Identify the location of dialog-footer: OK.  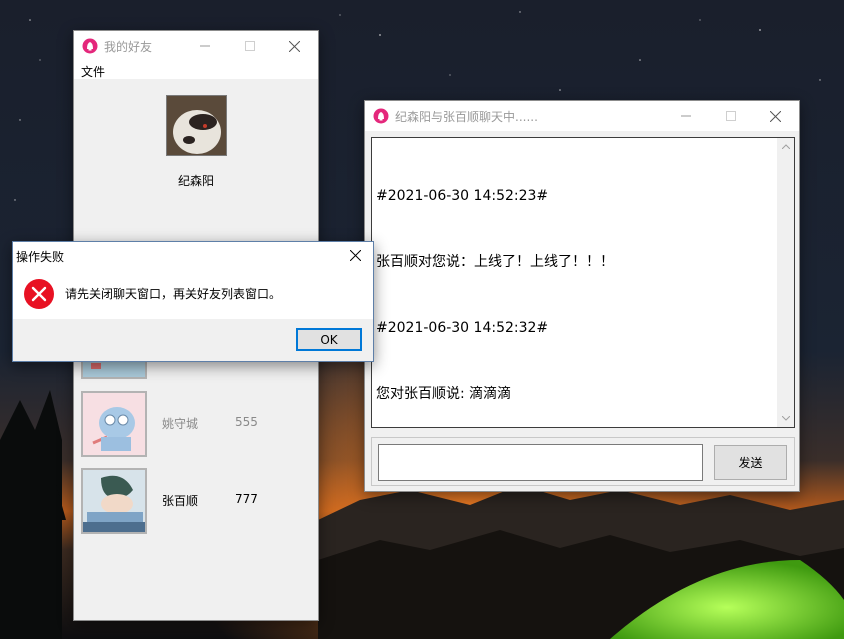
(193, 340).